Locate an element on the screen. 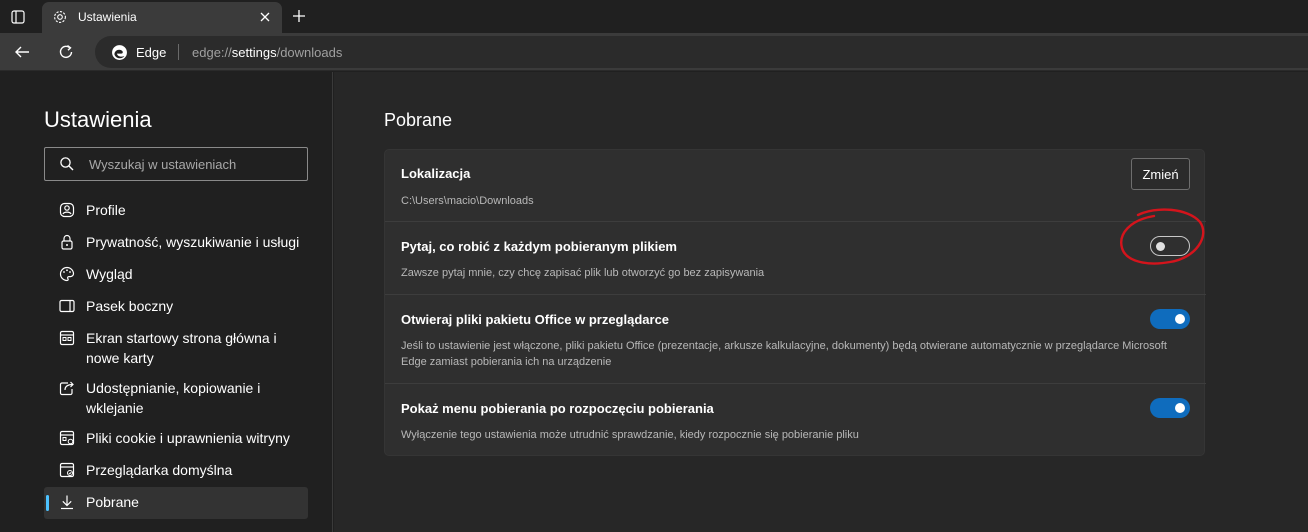 The width and height of the screenshot is (1308, 532). download-icon is located at coordinates (67, 502).